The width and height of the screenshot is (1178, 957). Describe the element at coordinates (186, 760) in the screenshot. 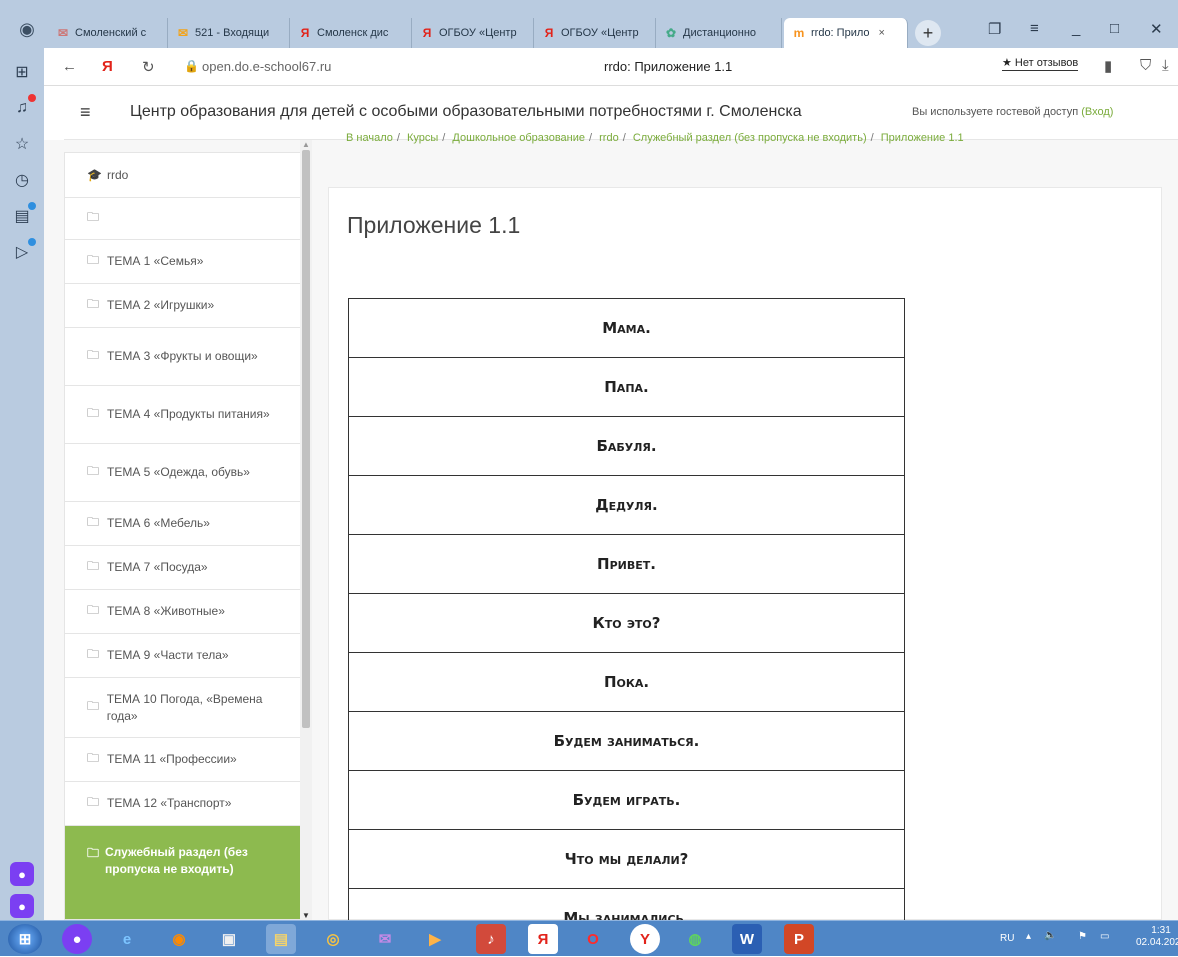

I see `section-item: 🗀 ТЕМА 11 «Профессии»` at that location.